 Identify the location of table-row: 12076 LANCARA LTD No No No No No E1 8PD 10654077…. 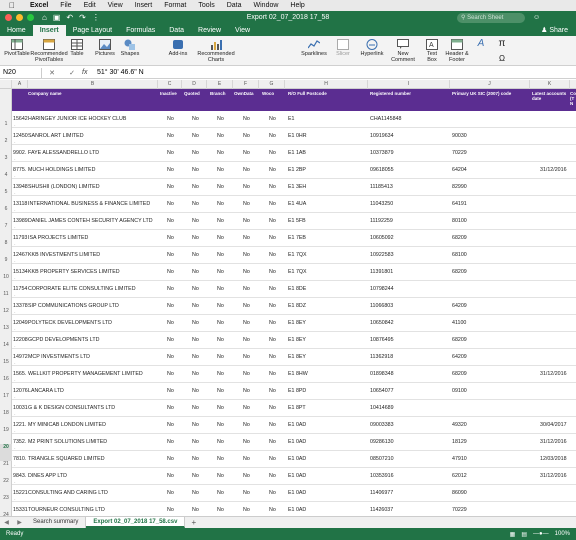
(294, 391).